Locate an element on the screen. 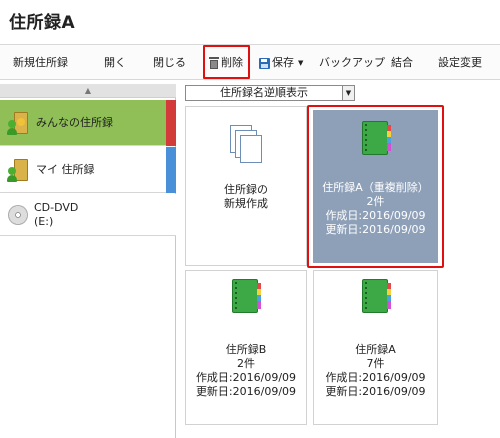 The height and width of the screenshot is (438, 500). disc-icon is located at coordinates (18, 214).